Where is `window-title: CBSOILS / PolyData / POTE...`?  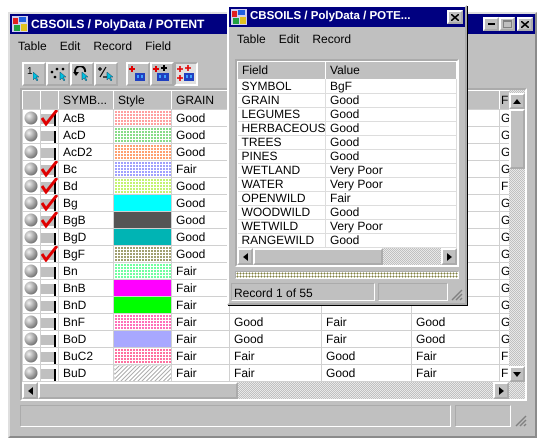
window-title: CBSOILS / PolyData / POTE... is located at coordinates (330, 16).